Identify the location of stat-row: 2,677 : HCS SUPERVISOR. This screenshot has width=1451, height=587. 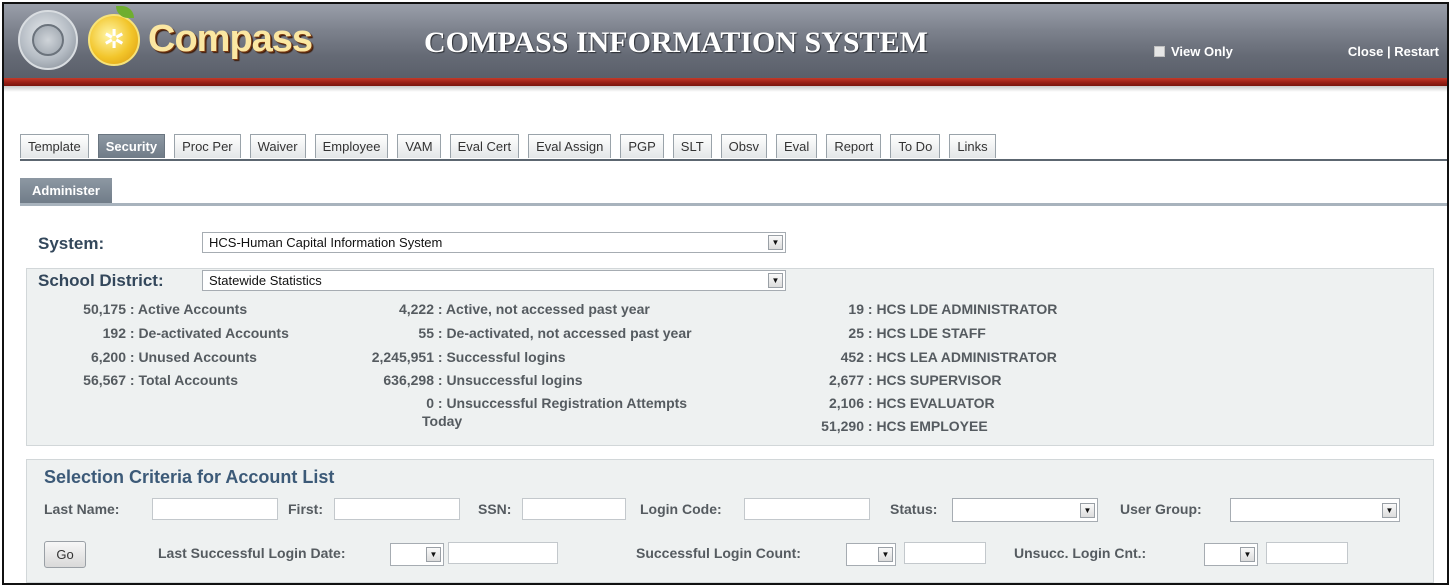
(915, 380).